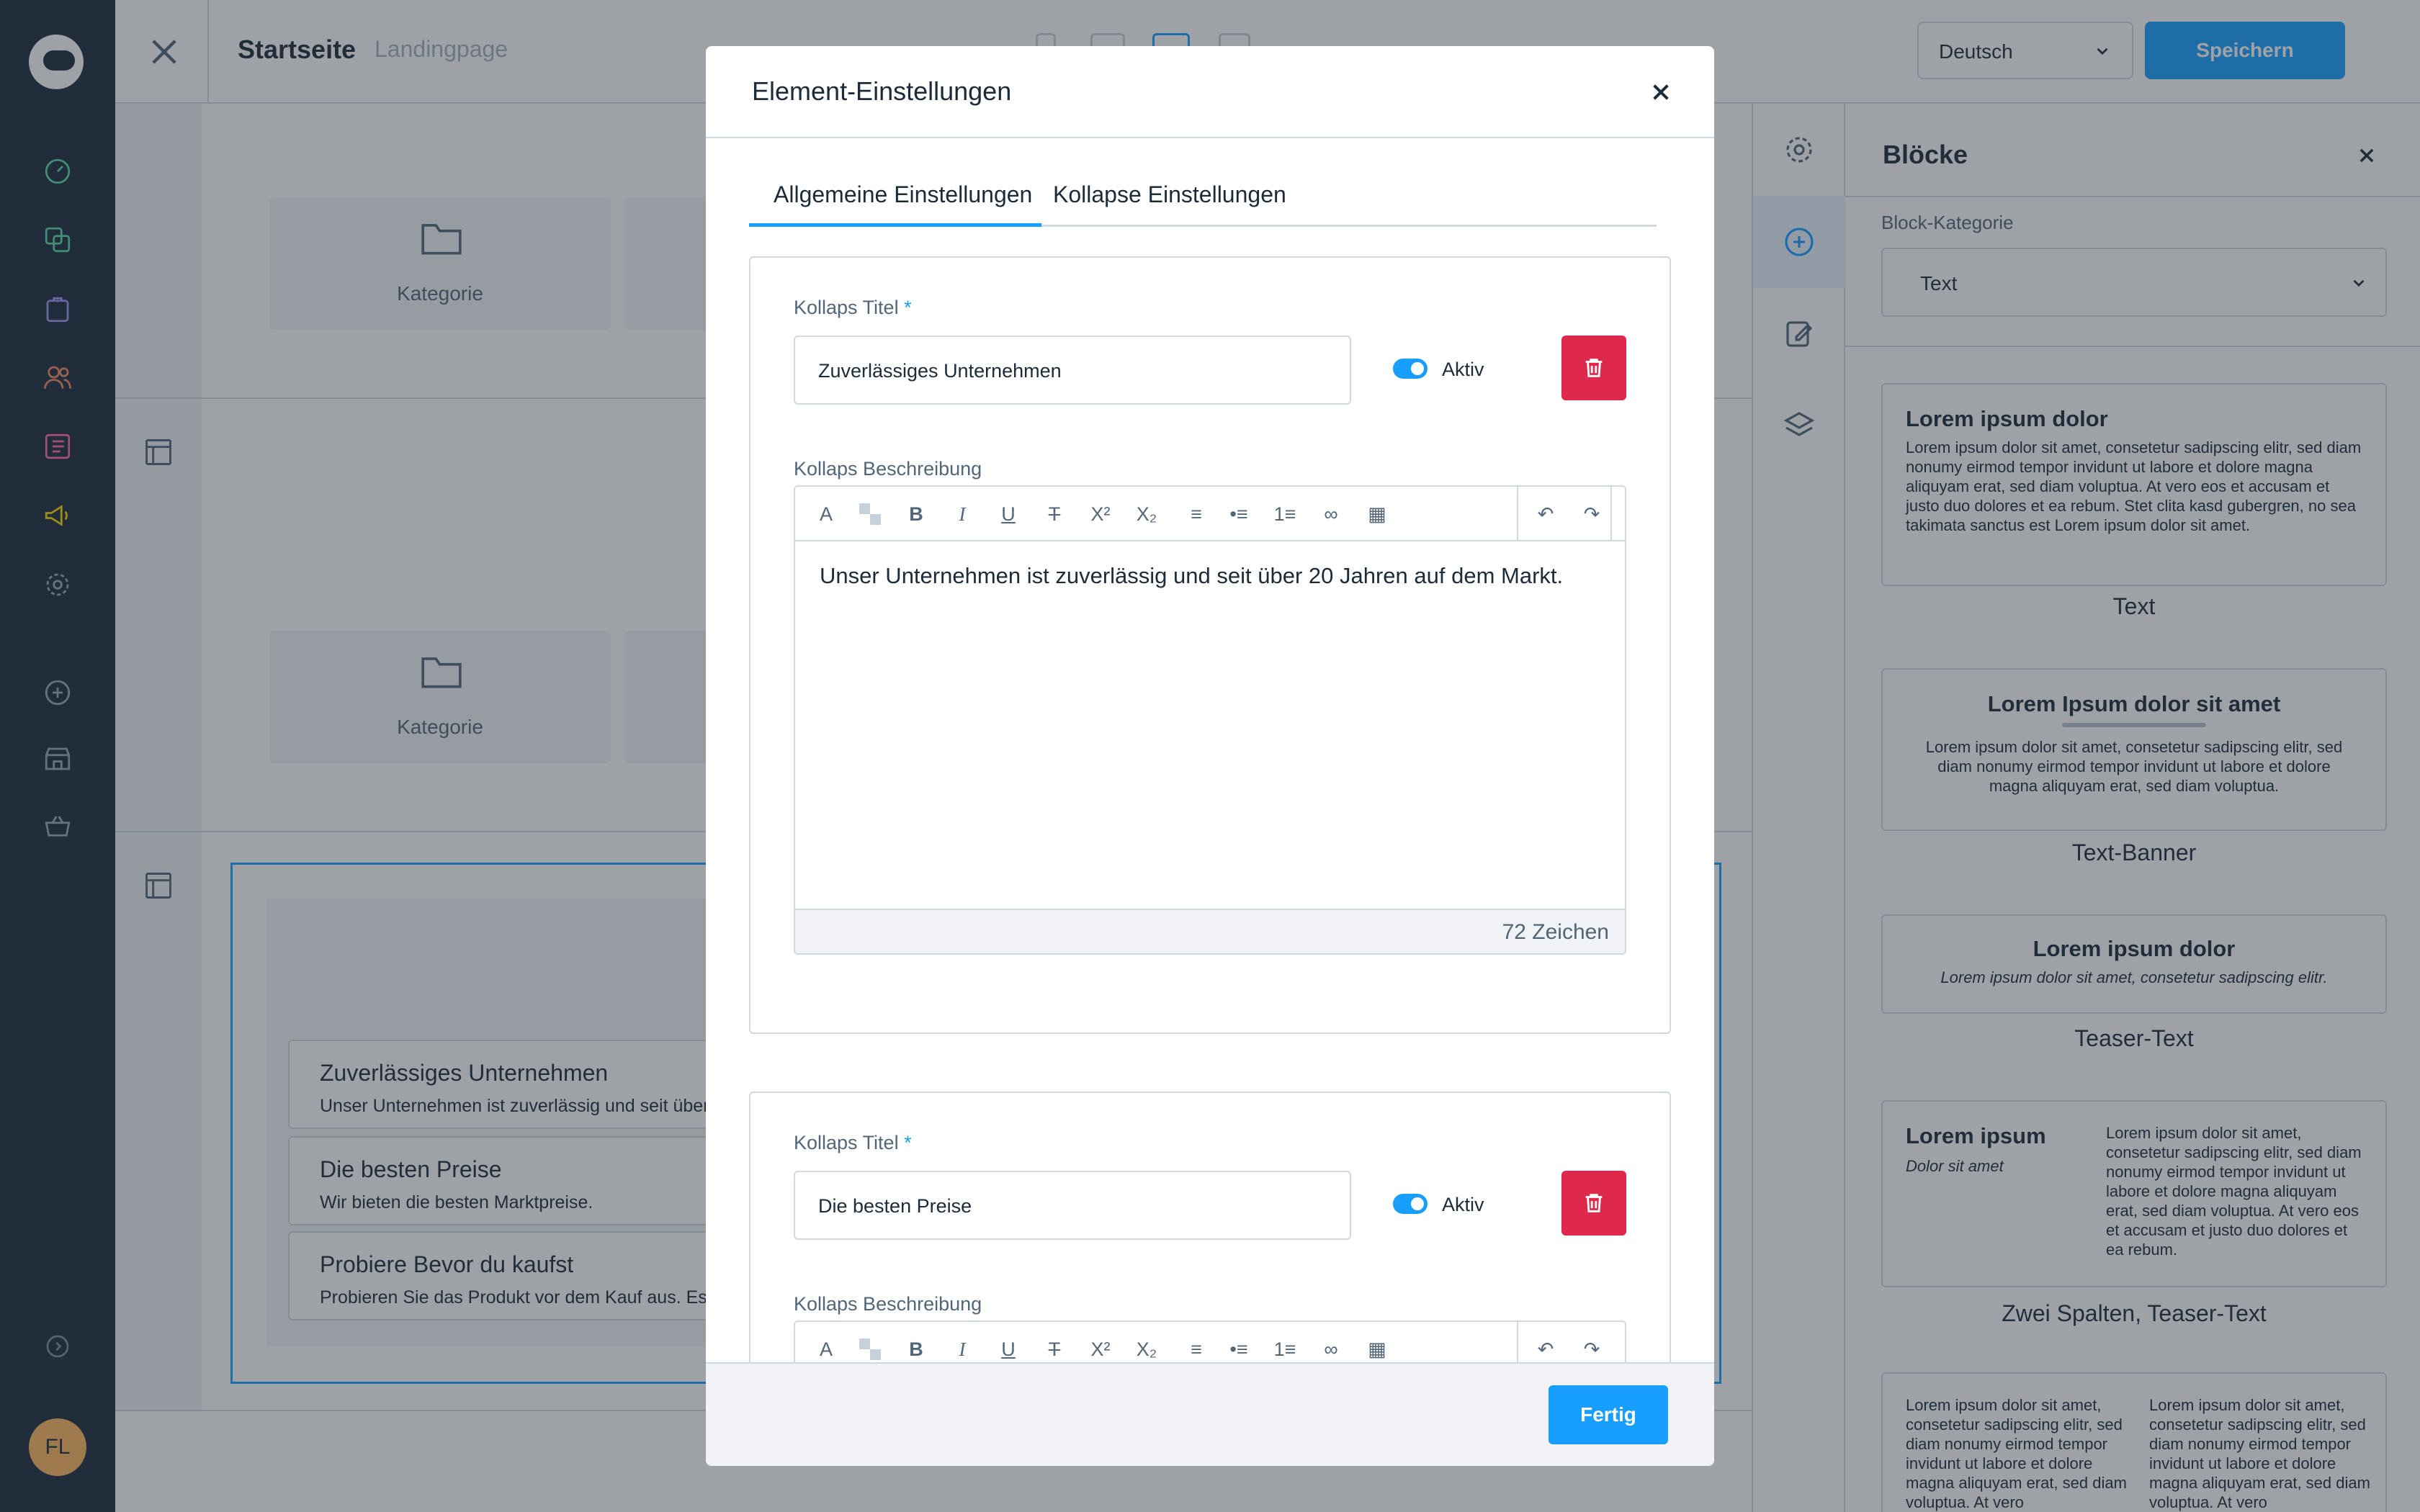 The height and width of the screenshot is (1512, 2420). What do you see at coordinates (895, 225) in the screenshot?
I see `tab-active-indicator` at bounding box center [895, 225].